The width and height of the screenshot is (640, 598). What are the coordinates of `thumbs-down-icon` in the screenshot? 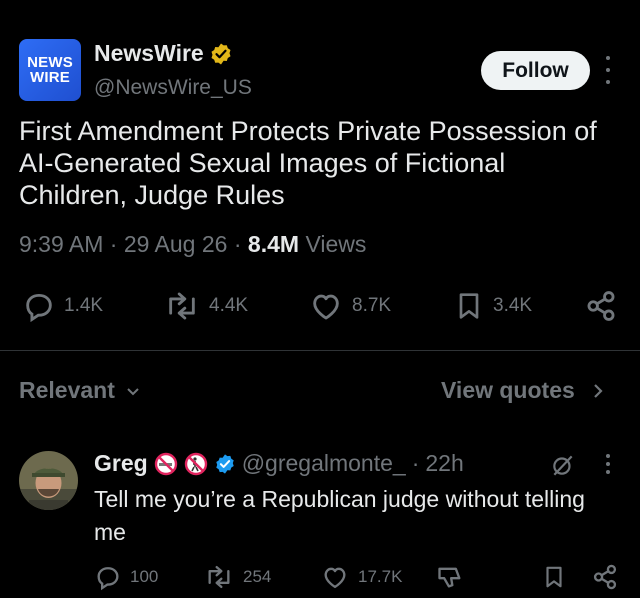 It's located at (449, 577).